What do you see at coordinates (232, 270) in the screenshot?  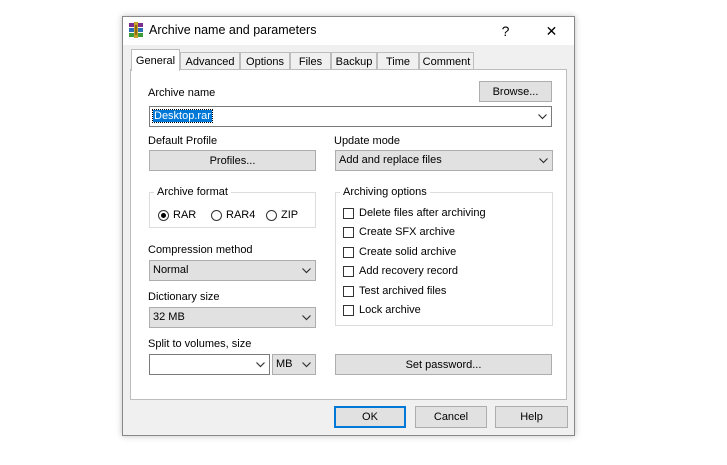 I see `compression-method-select: Normal` at bounding box center [232, 270].